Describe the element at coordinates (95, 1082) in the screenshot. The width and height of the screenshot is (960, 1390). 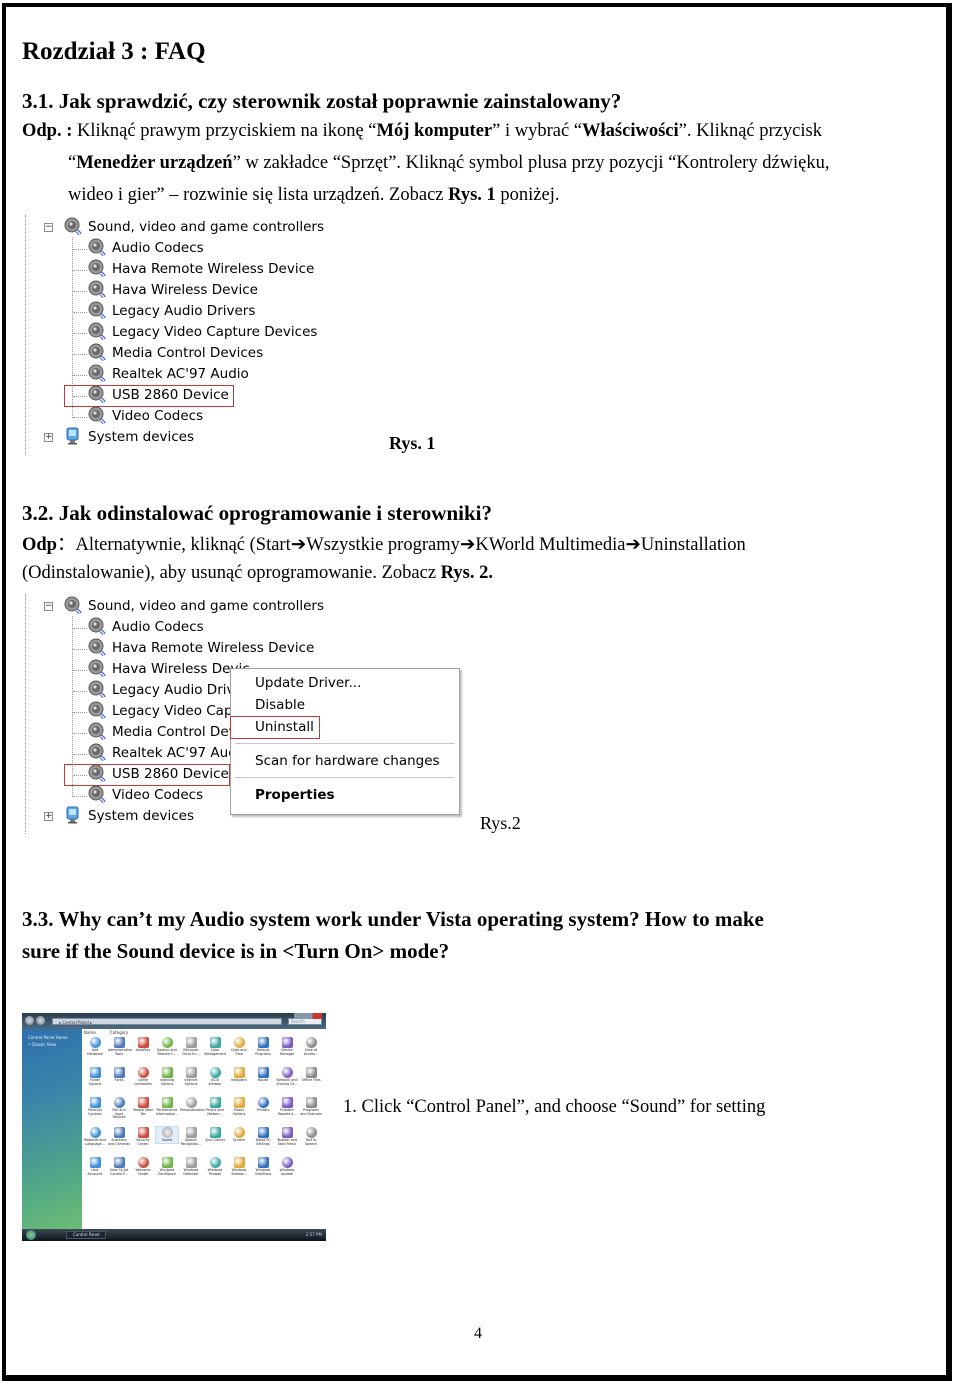
I see `control-panel-item-label: Folder Options` at that location.